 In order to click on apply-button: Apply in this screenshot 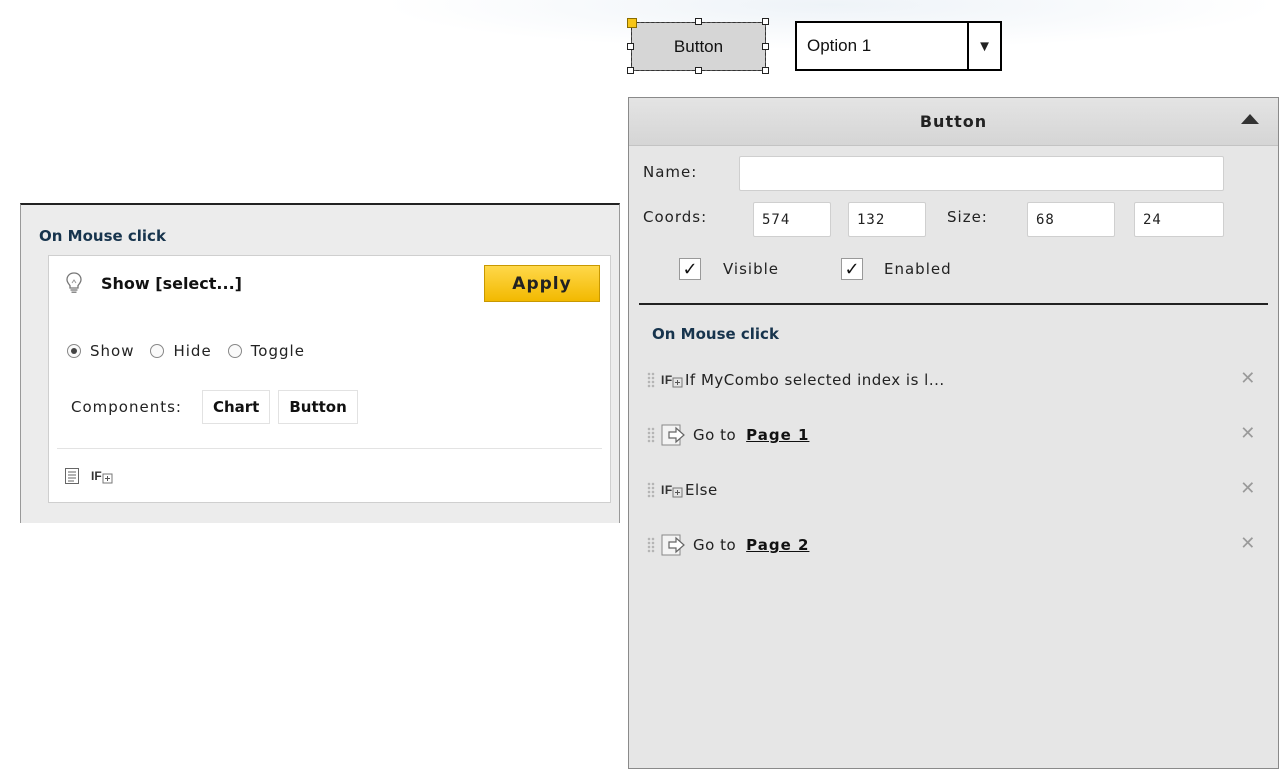, I will do `click(542, 283)`.